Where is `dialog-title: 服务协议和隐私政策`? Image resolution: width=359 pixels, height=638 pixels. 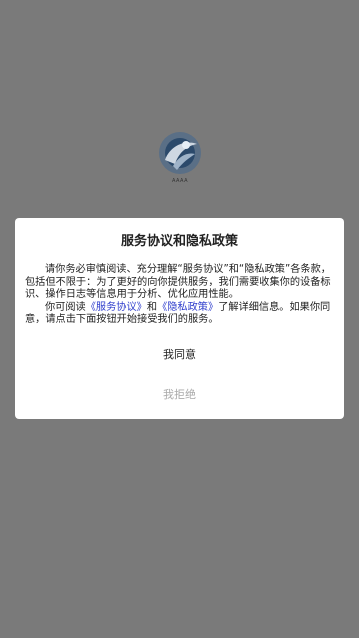 dialog-title: 服务协议和隐私政策 is located at coordinates (179, 241).